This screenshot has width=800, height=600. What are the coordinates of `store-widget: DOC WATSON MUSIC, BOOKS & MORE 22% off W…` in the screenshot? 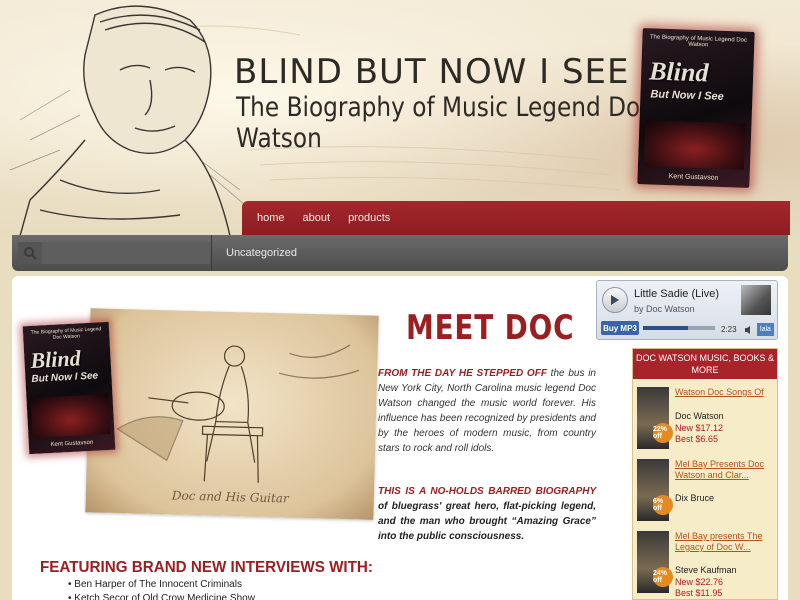 It's located at (705, 474).